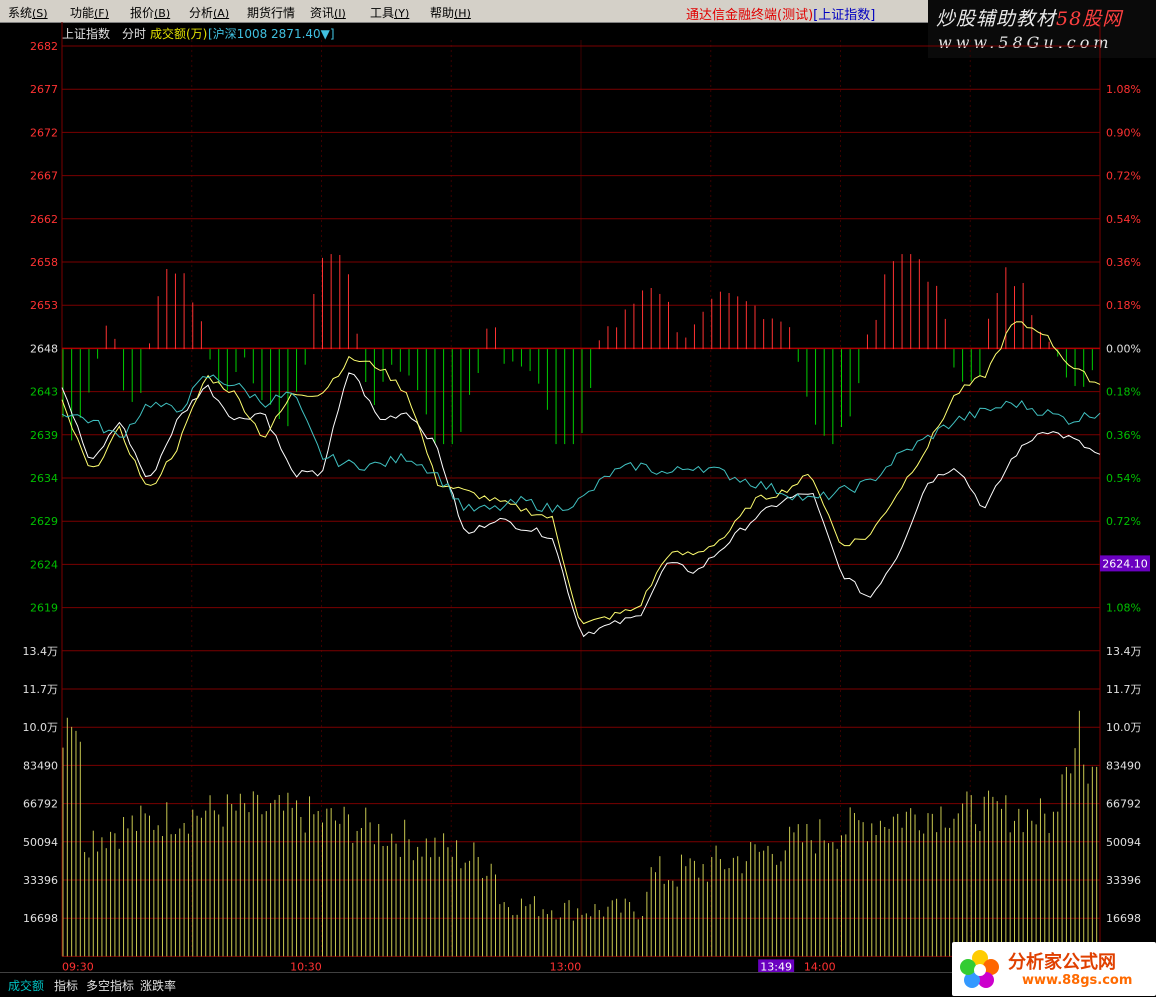 This screenshot has width=1156, height=997. I want to click on chart-compare-label: [沪深1008 2871.40▼], so click(271, 34).